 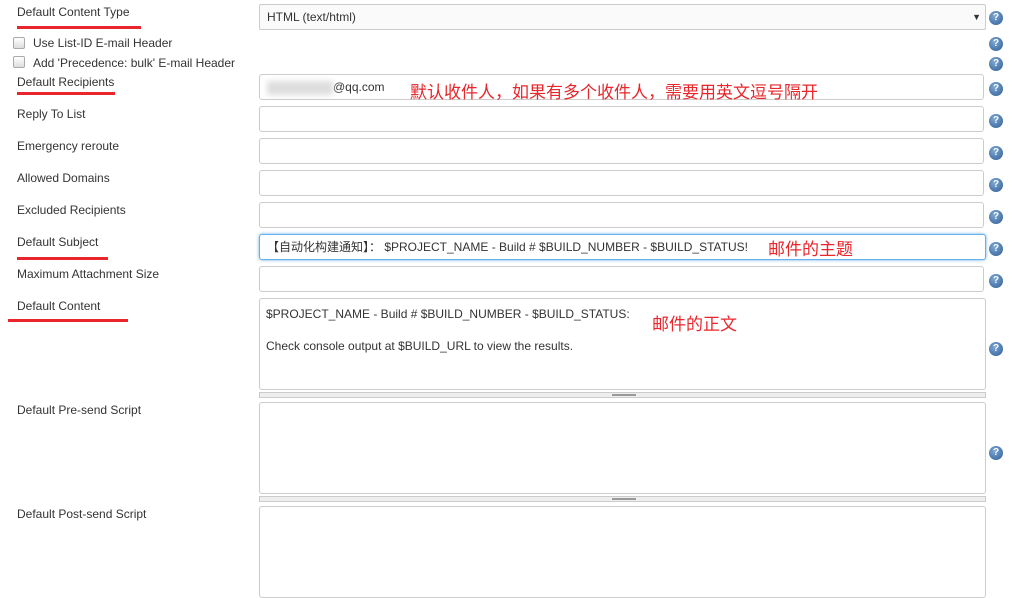 What do you see at coordinates (66, 82) in the screenshot?
I see `recipients-label: Default Recipients` at bounding box center [66, 82].